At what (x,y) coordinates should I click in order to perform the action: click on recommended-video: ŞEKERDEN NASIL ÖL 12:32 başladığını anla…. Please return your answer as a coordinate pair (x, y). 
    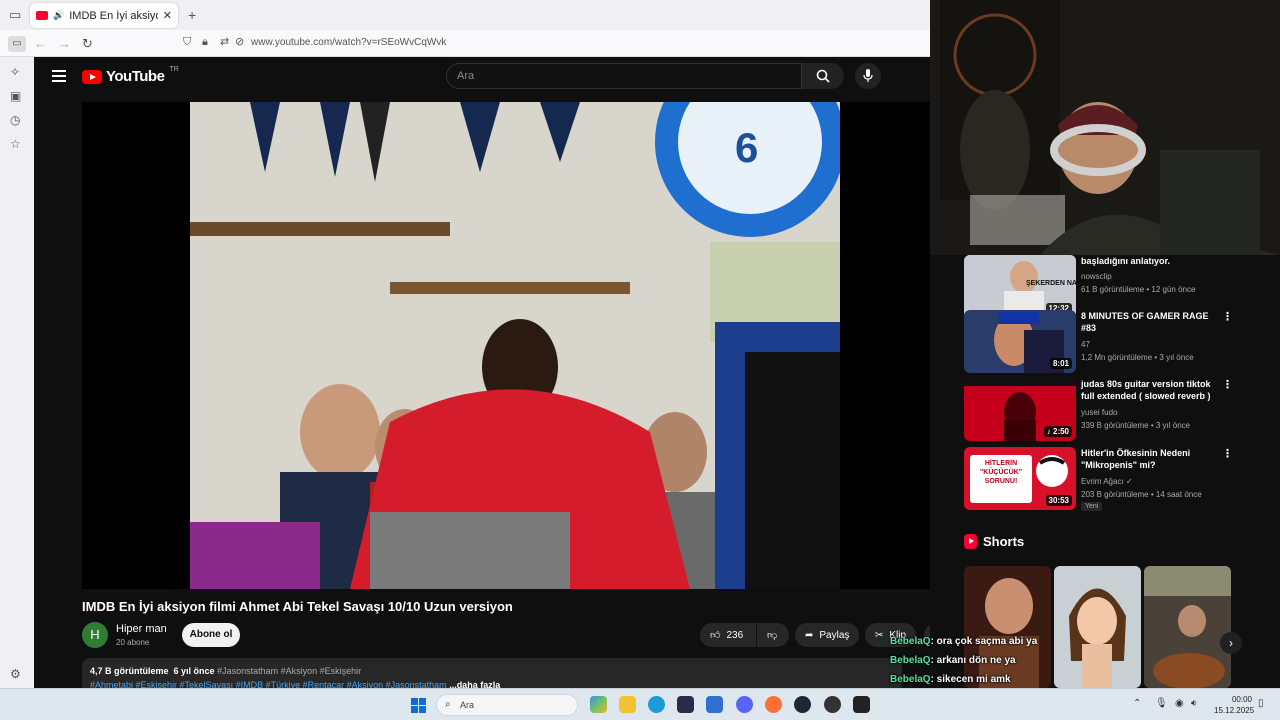
    Looking at the image, I should click on (1099, 286).